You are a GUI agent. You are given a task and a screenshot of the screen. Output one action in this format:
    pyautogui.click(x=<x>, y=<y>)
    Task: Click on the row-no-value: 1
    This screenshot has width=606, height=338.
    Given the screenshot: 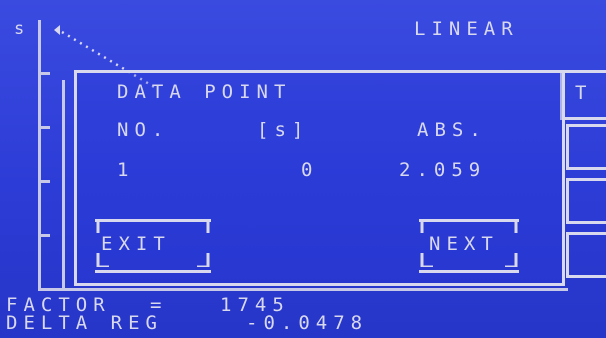 What is the action you would take?
    pyautogui.click(x=126, y=170)
    